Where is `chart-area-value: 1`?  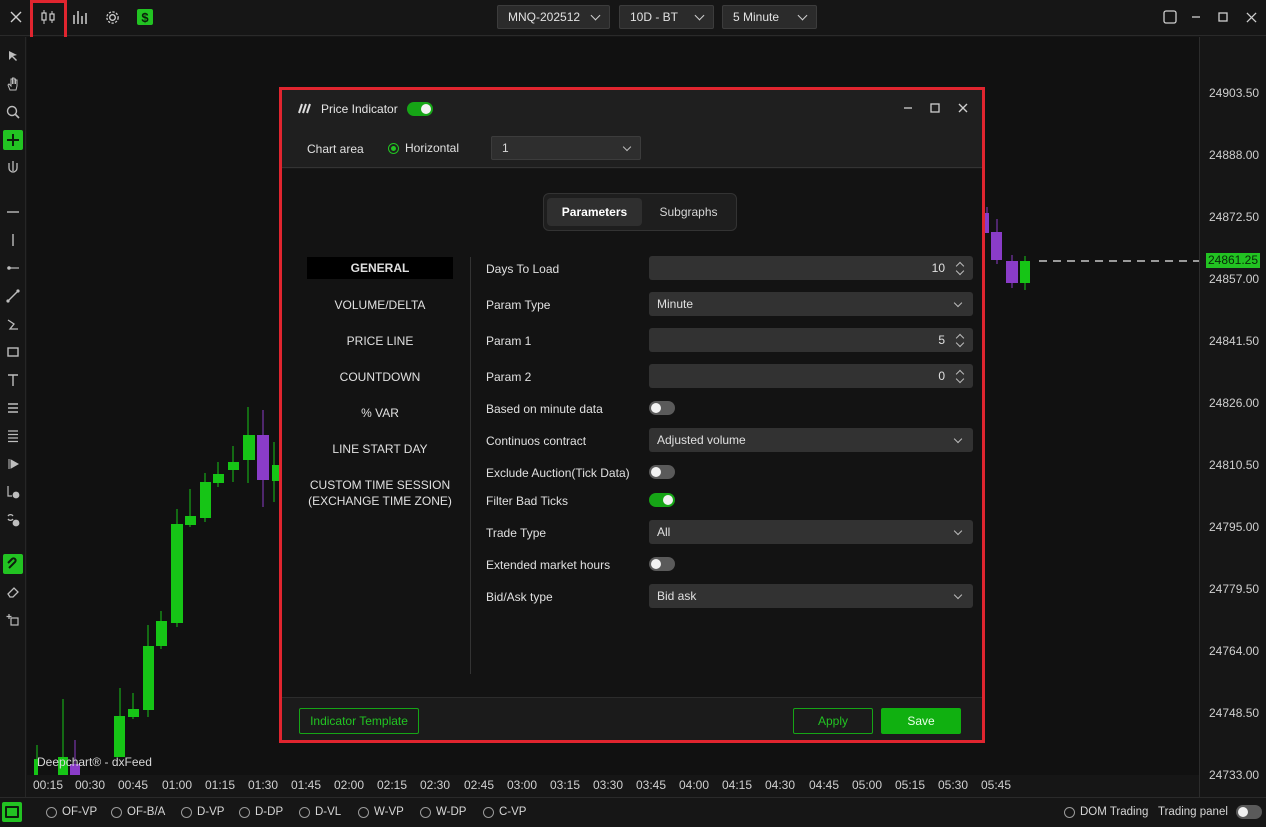 chart-area-value: 1 is located at coordinates (505, 148).